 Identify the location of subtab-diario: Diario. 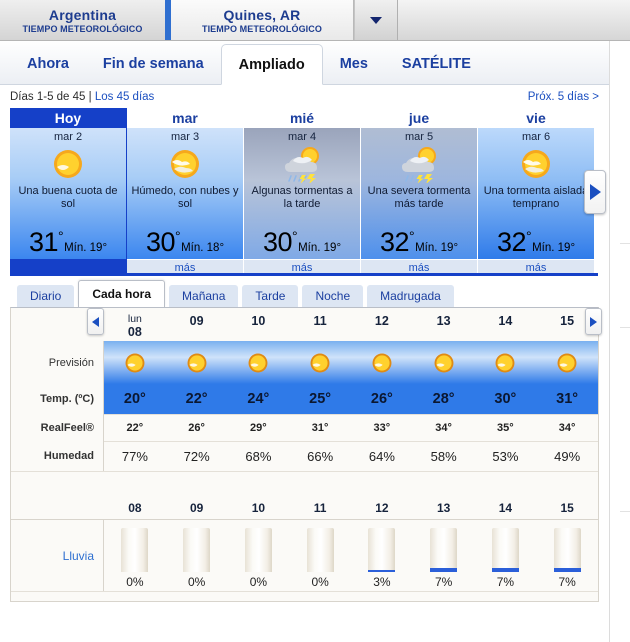
(46, 296).